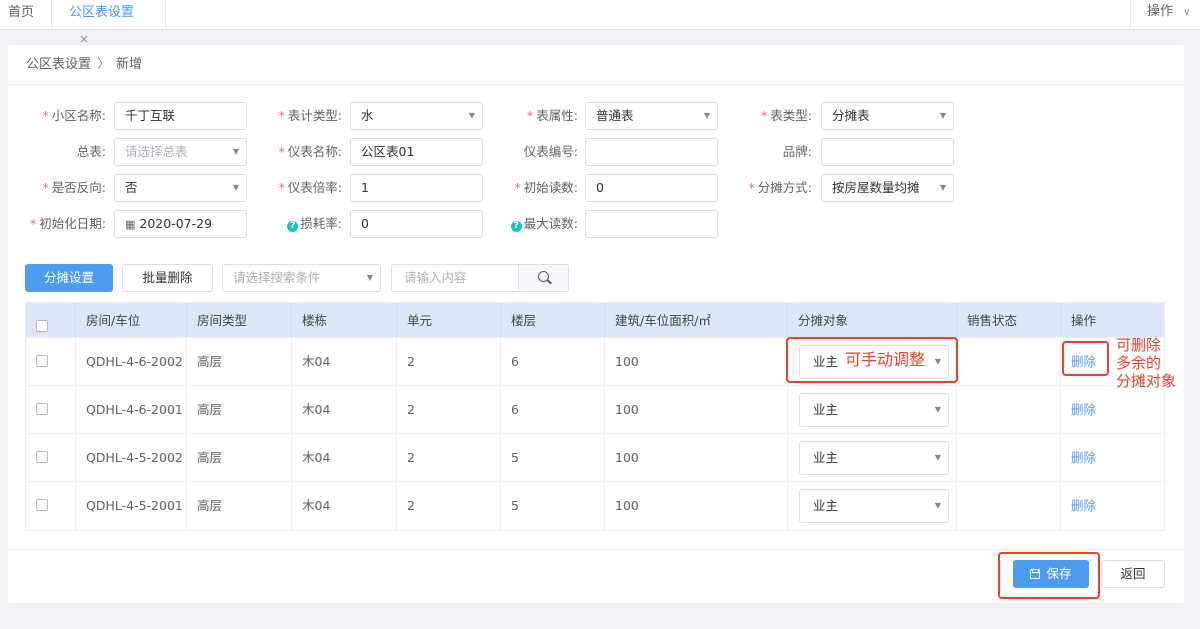  Describe the element at coordinates (109, 23) in the screenshot. I see `tab-public-meter-settings: 公区表设置 ×` at that location.